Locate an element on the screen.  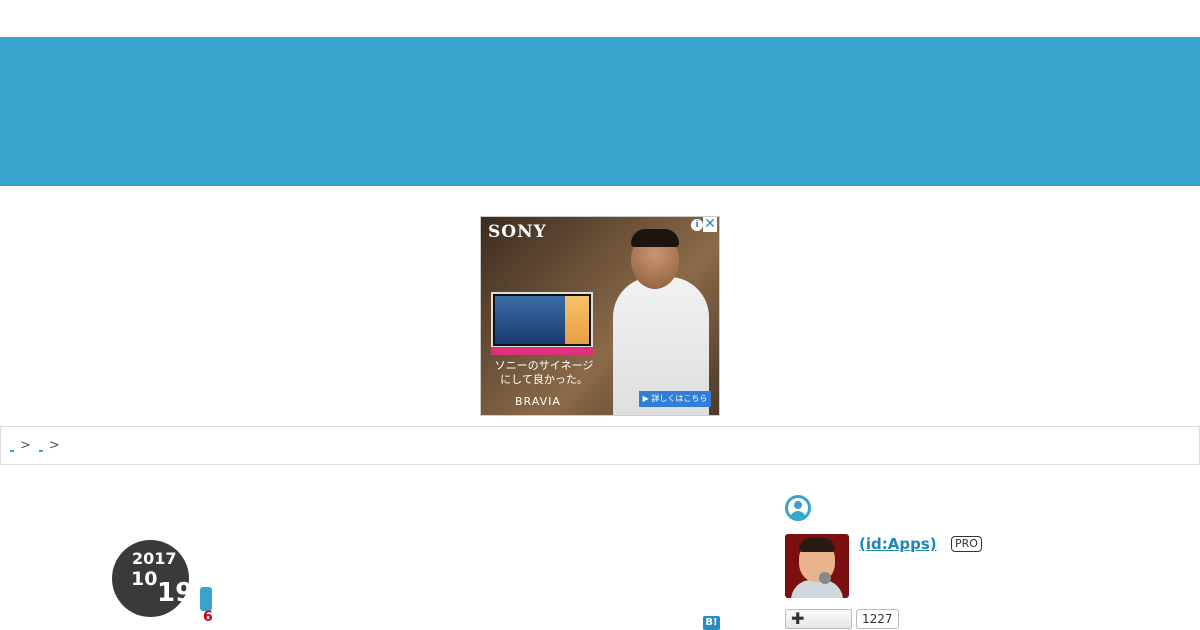
hatena-bookmark-icon: B! is located at coordinates (711, 623).